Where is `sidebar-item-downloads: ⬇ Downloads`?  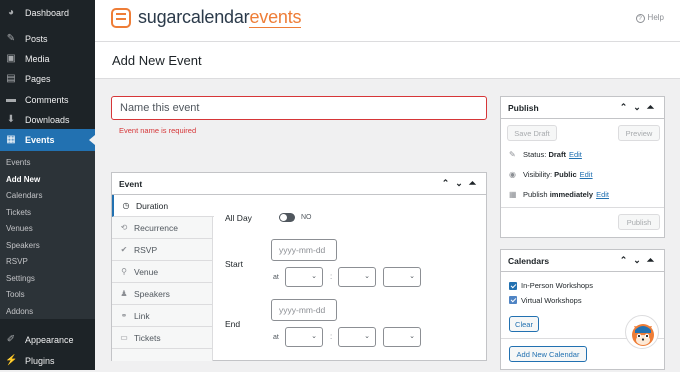
sidebar-item-downloads: ⬇ Downloads is located at coordinates (47, 120).